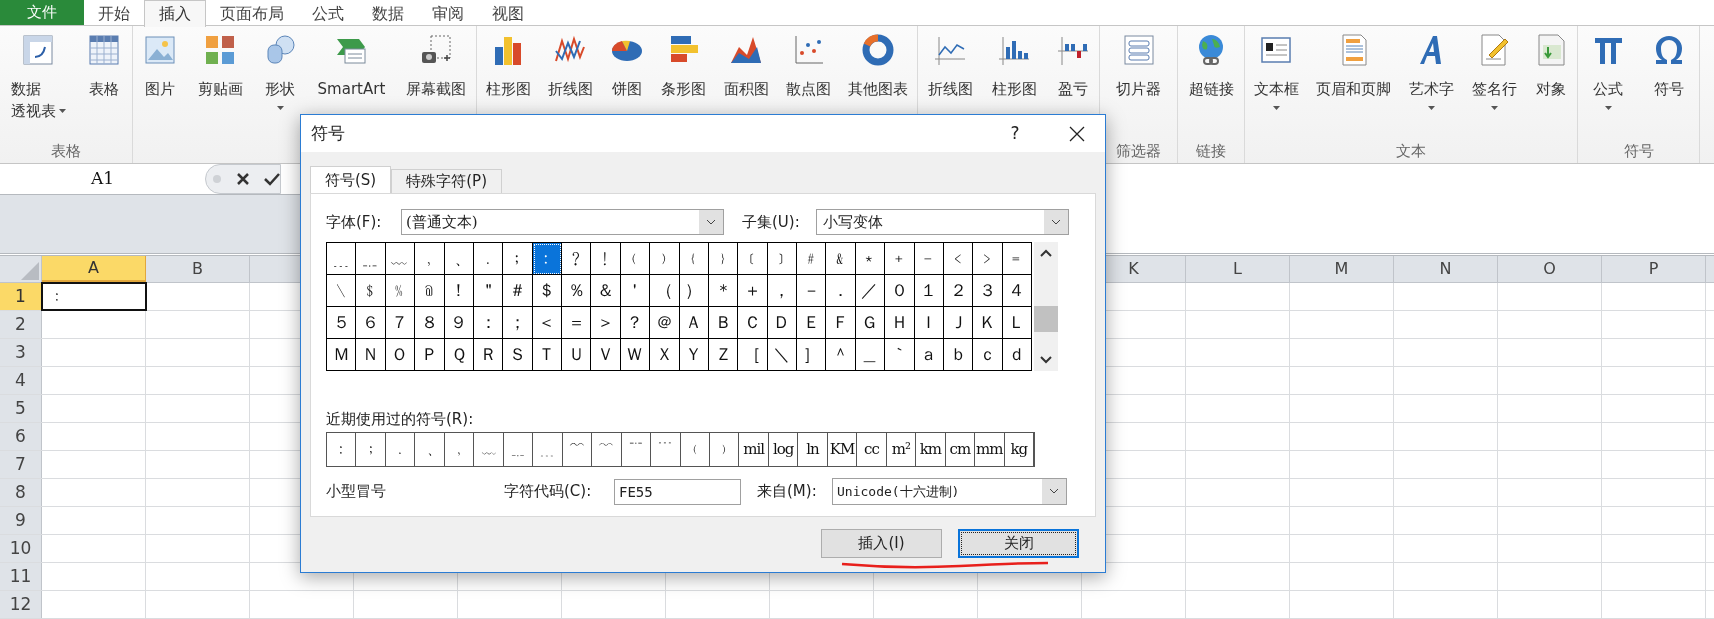 This screenshot has width=1714, height=619. Describe the element at coordinates (562, 222) in the screenshot. I see `font-select: (普通文本)` at that location.